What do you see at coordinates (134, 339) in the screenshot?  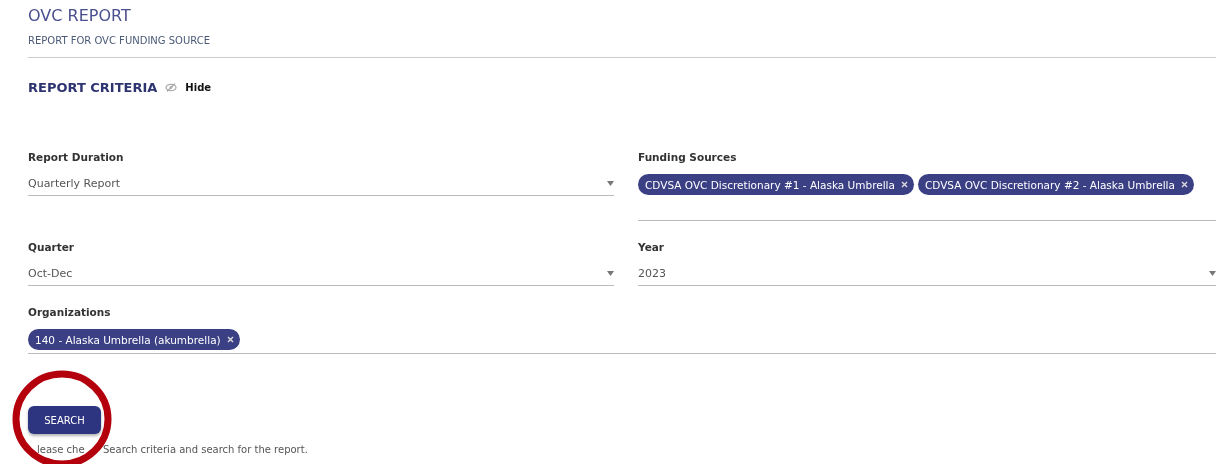 I see `selected-chip: 140 - Alaska Umbrella (akumbrella)` at bounding box center [134, 339].